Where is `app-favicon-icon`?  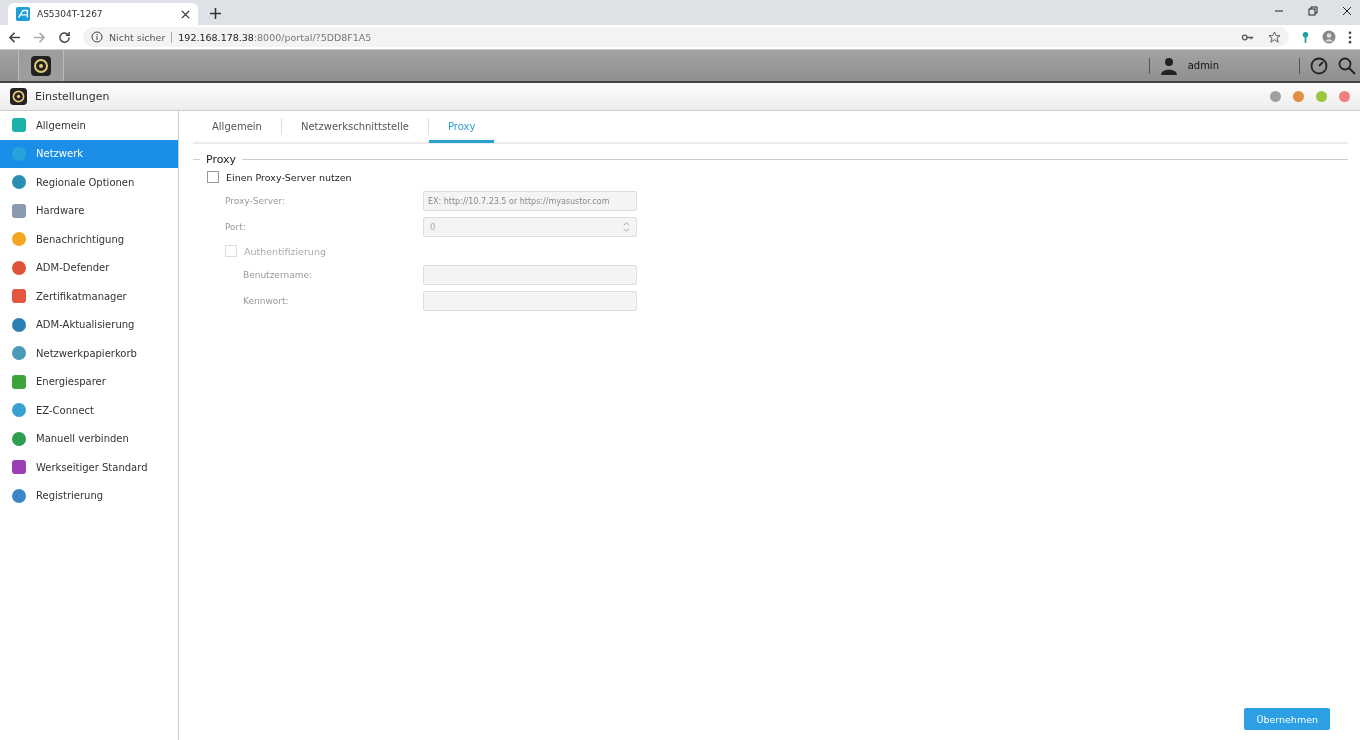
app-favicon-icon is located at coordinates (23, 14).